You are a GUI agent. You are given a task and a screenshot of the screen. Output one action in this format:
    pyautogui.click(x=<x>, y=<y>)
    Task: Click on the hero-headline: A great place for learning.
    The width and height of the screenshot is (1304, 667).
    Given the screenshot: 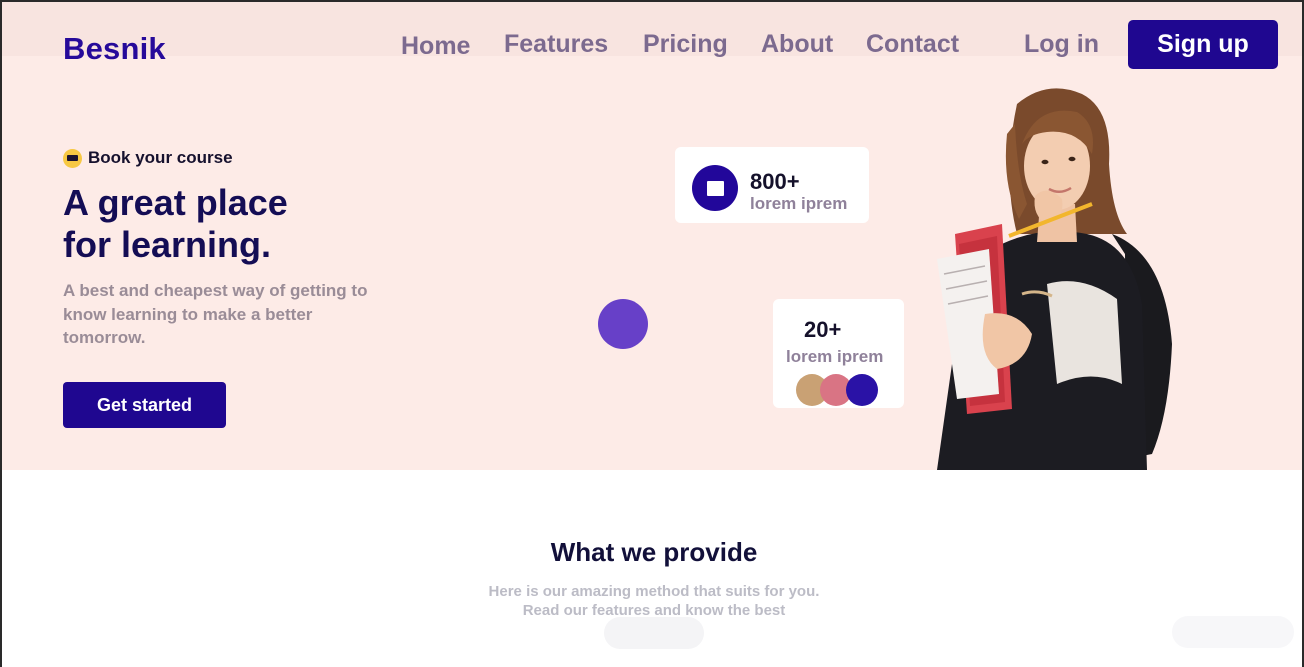 What is the action you would take?
    pyautogui.click(x=243, y=224)
    